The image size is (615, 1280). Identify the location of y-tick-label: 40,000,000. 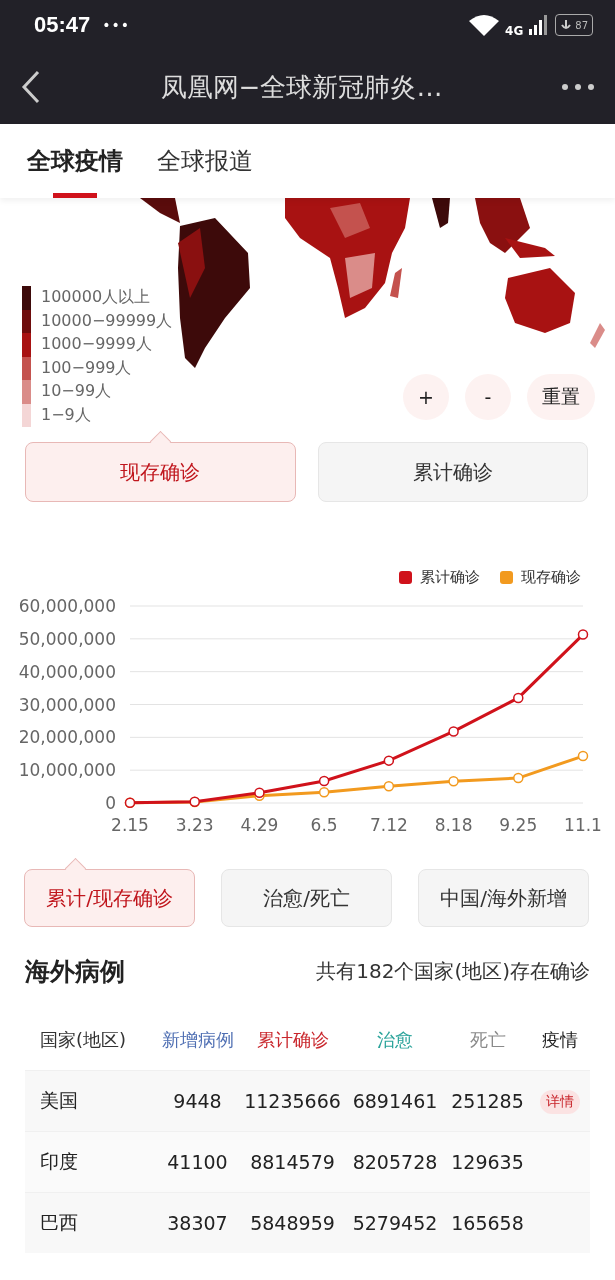
(67, 671).